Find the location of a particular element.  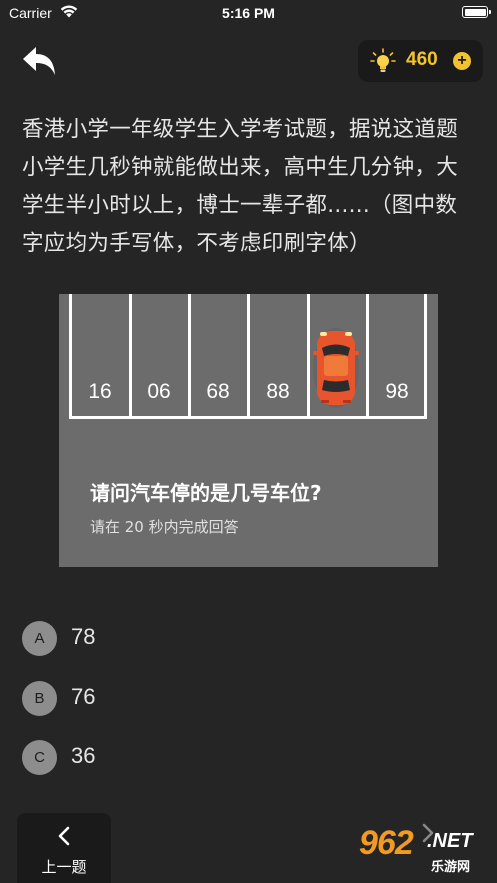

slot-number: 88 is located at coordinates (278, 391).